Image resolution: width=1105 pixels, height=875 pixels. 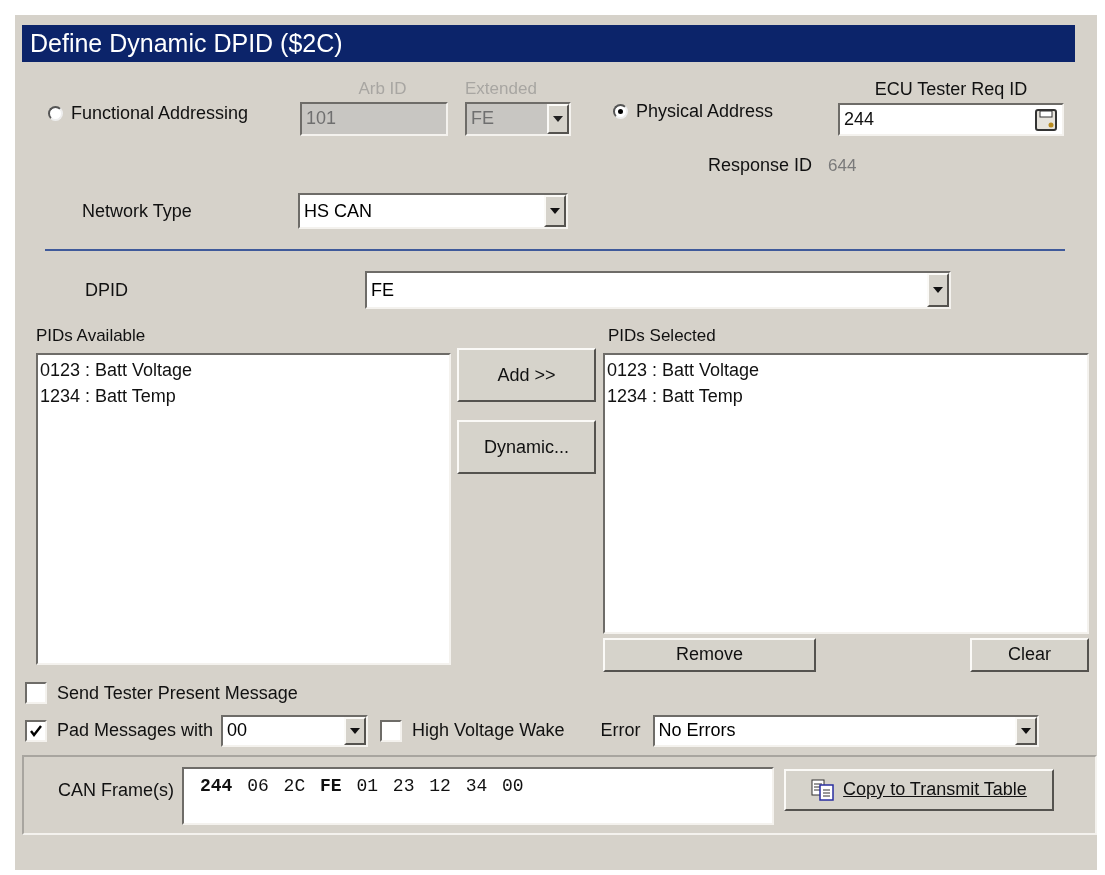 I want to click on action-button: Add >>, so click(x=526, y=375).